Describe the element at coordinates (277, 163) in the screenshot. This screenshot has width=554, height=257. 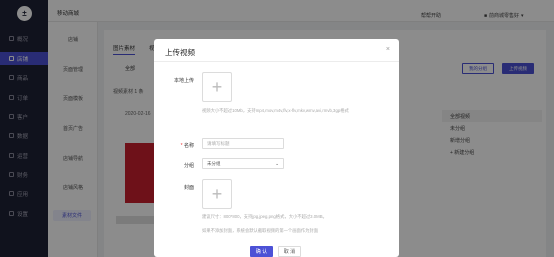
I see `chevron-down-icon: ⌄` at that location.